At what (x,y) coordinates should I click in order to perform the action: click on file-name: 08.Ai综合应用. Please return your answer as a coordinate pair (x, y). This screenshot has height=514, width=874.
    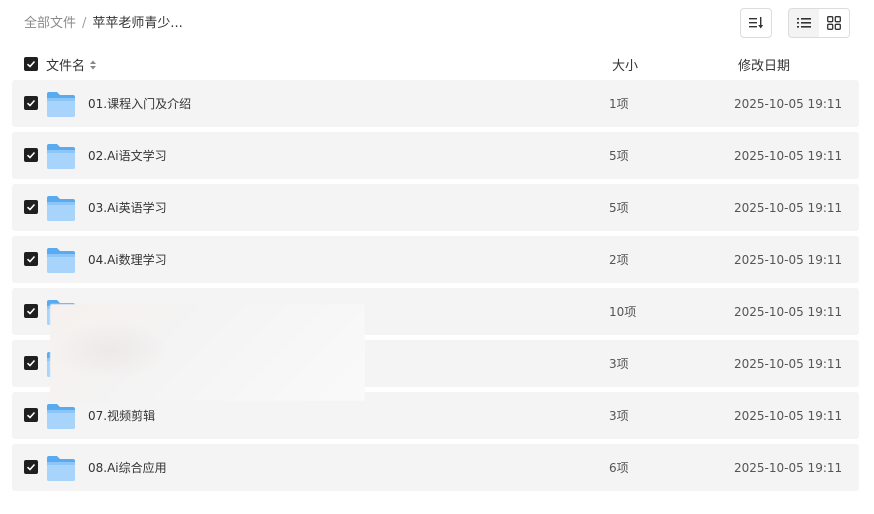
    Looking at the image, I should click on (127, 468).